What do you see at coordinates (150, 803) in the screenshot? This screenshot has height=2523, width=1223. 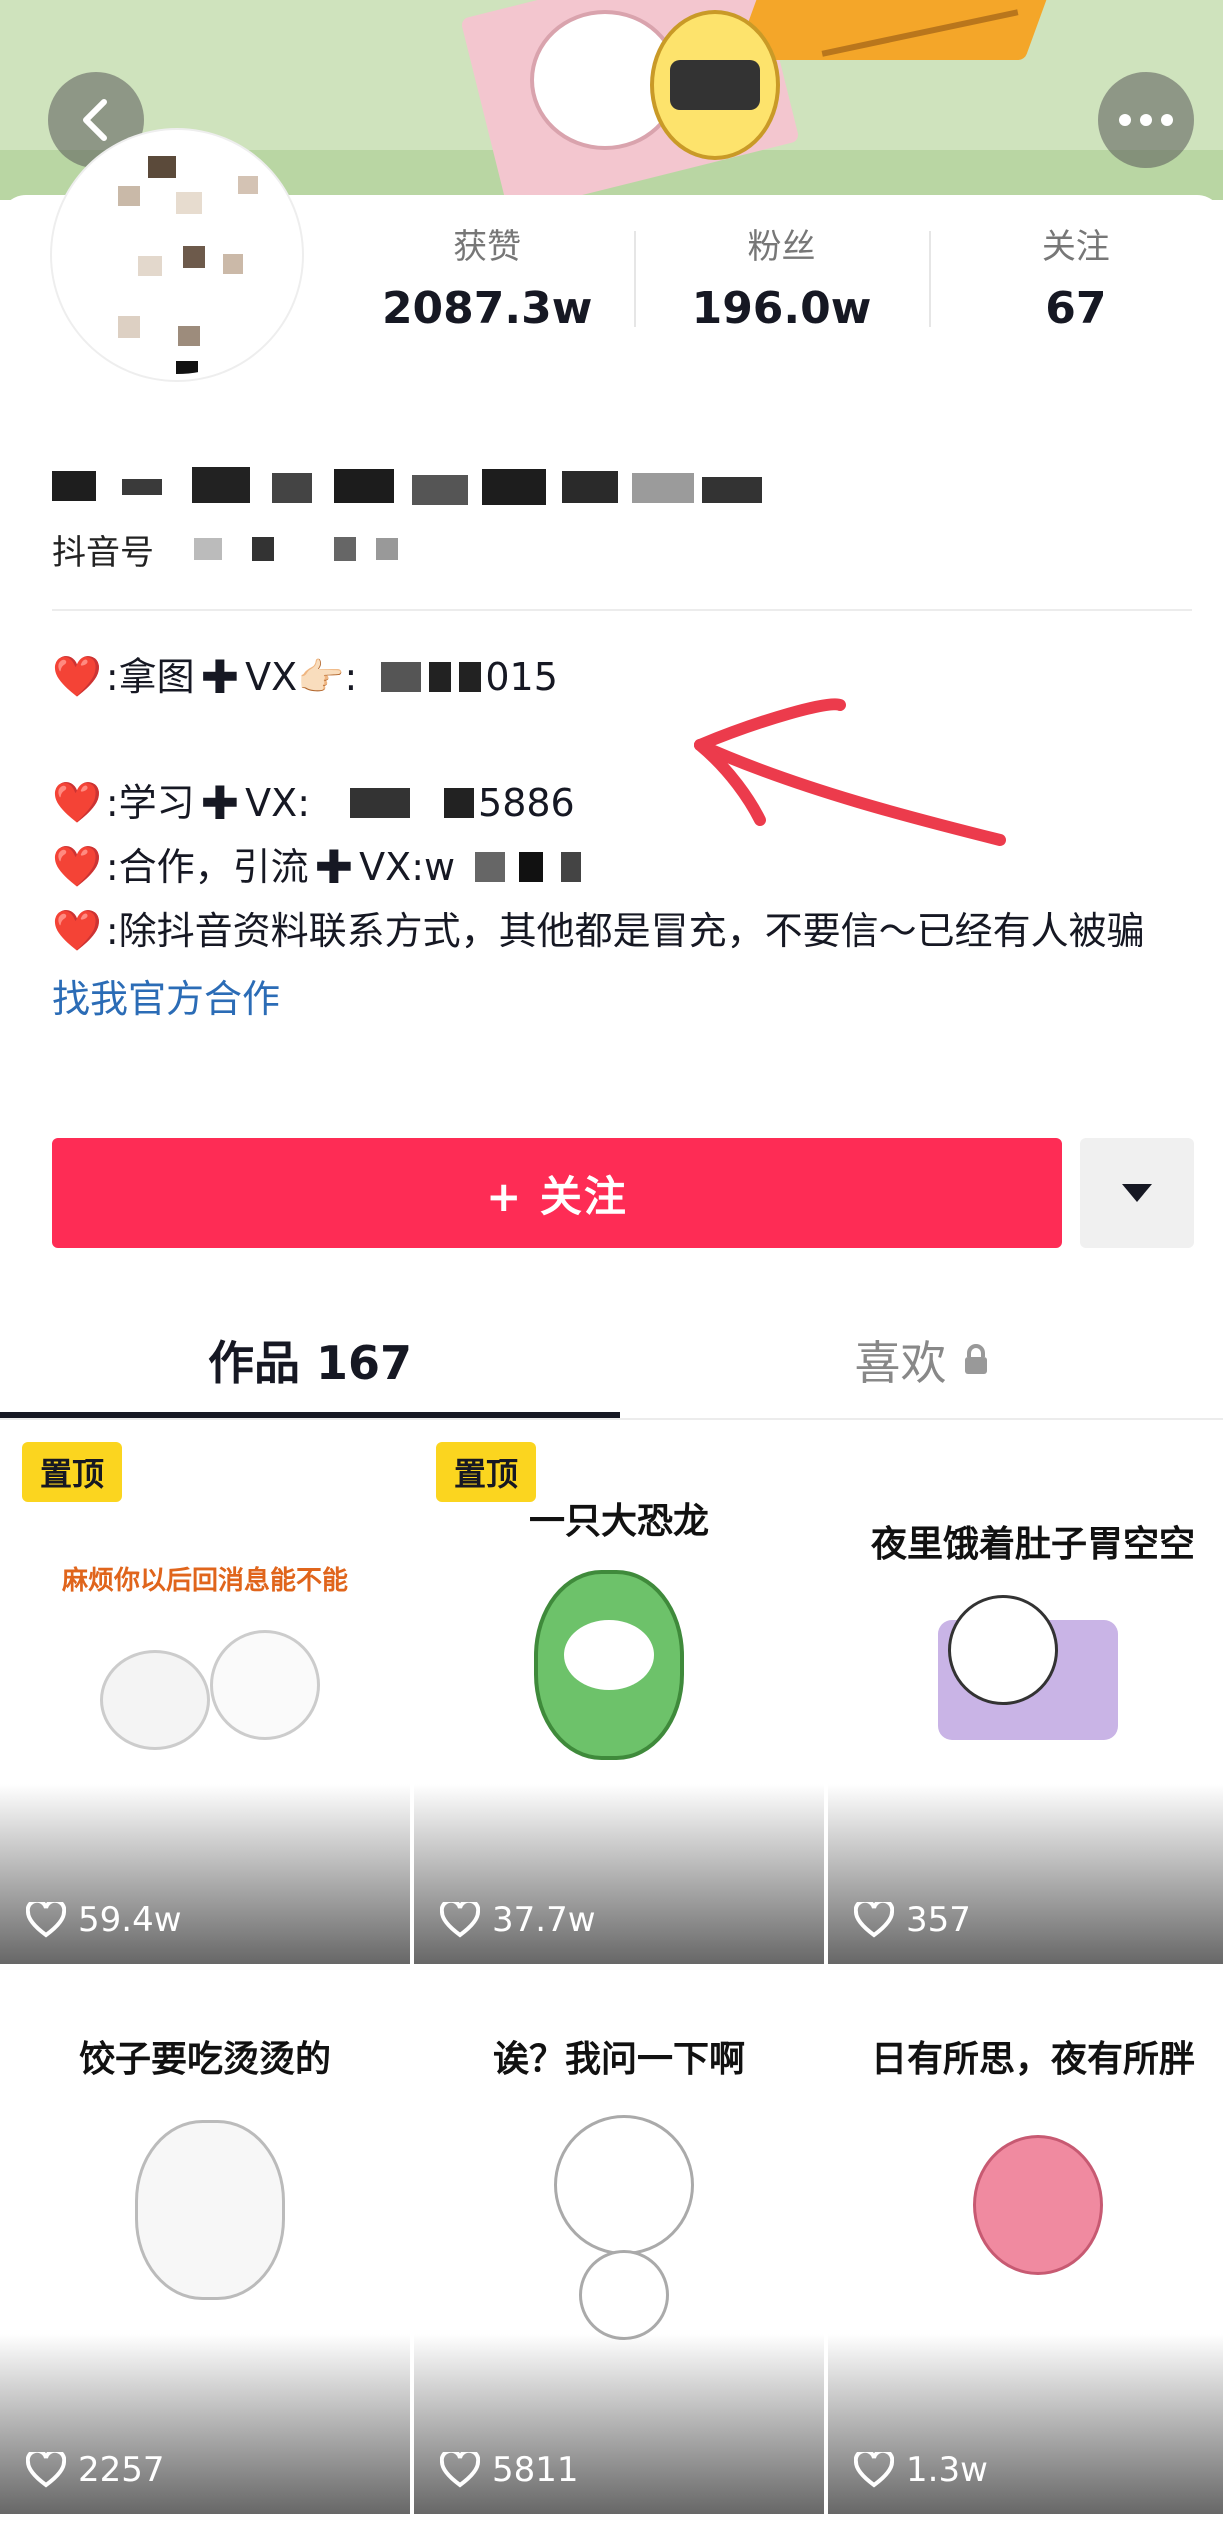 I see `bio-line-study-prefix: :学习` at bounding box center [150, 803].